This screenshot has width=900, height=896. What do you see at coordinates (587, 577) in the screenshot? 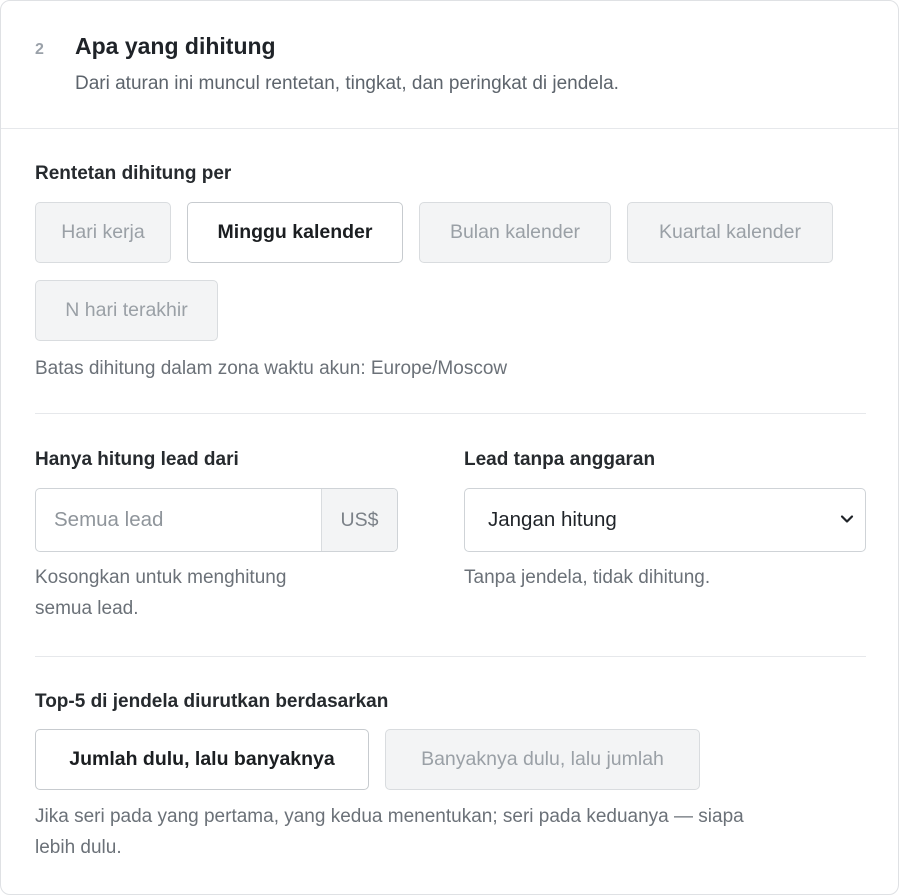
I see `no-budget-hint: Tanpa jendela, tidak dihitung.` at bounding box center [587, 577].